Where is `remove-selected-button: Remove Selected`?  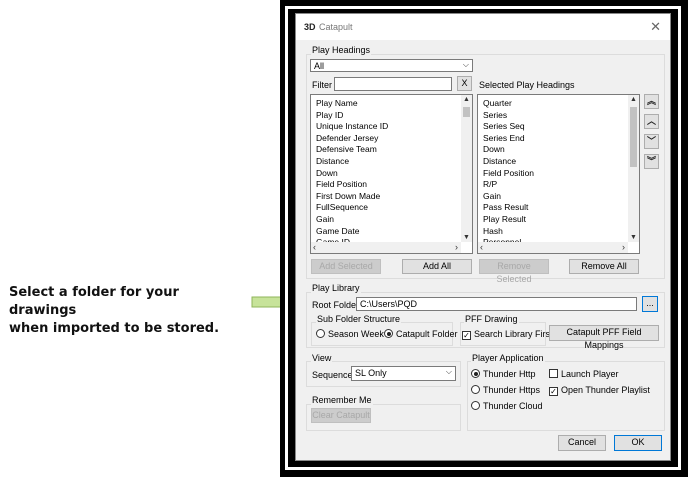
remove-selected-button: Remove Selected is located at coordinates (514, 271).